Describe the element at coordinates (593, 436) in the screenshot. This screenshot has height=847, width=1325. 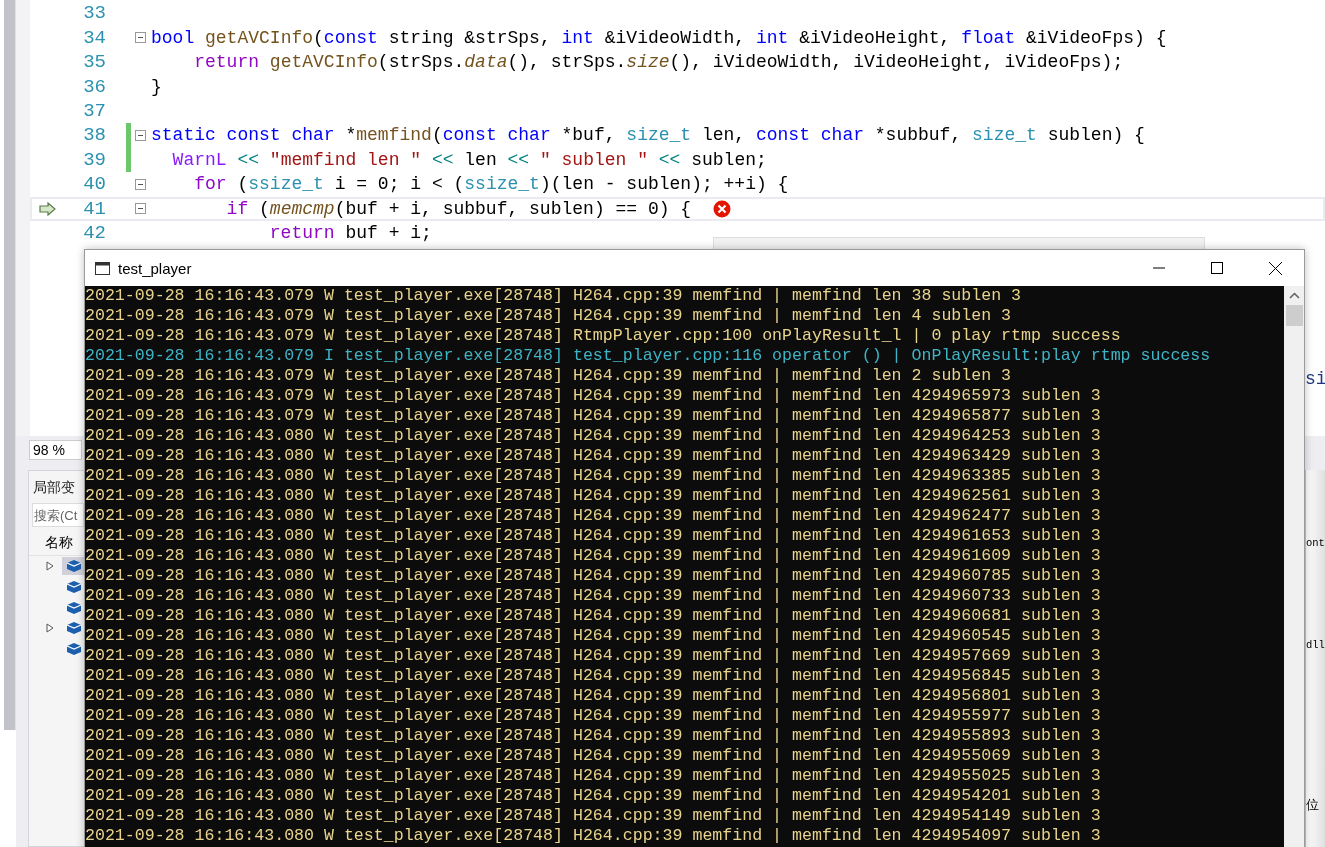
I see `log-line: 2021-09-28 16:16:43.080 W test_player.exe[28748] H264.cpp:39 memfind | memfind len 4294964253 sublen 3` at that location.